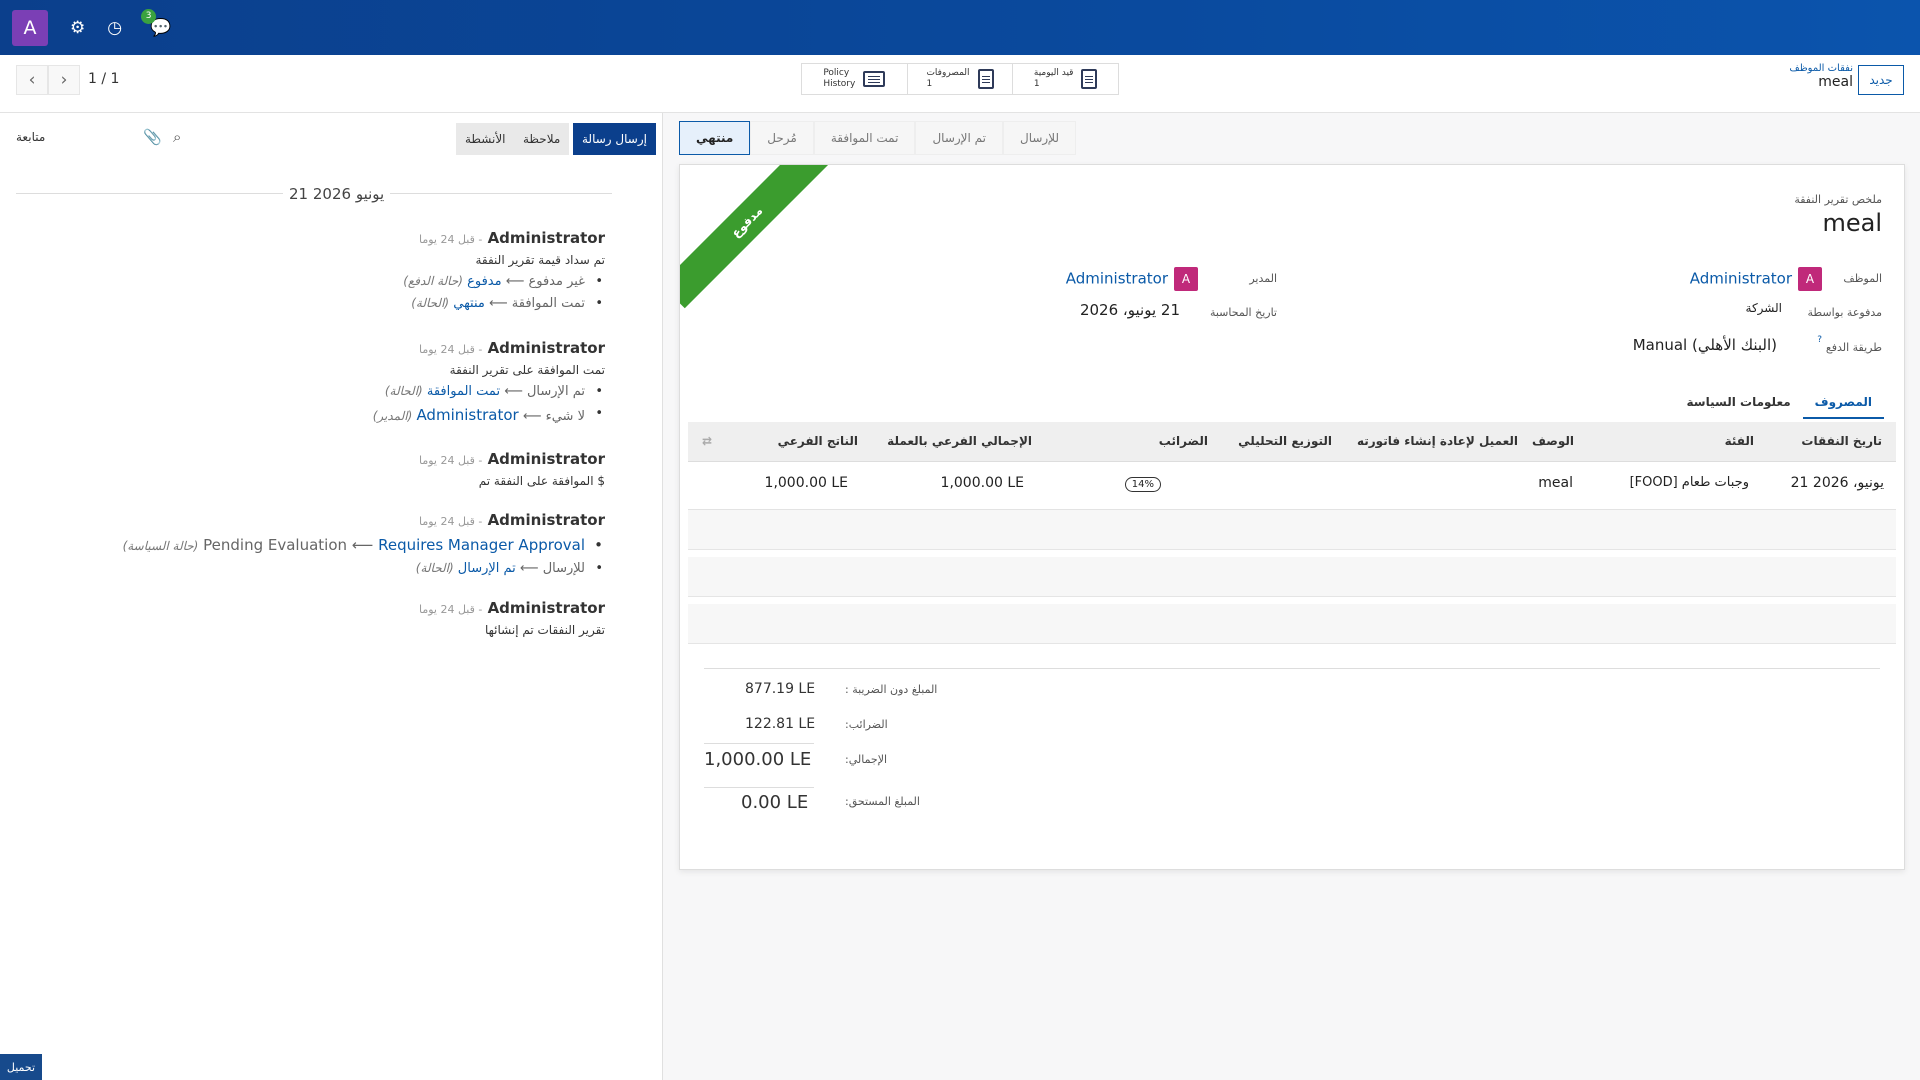 This screenshot has width=1920, height=1080. Describe the element at coordinates (1852, 223) in the screenshot. I see `report-title: meal` at that location.